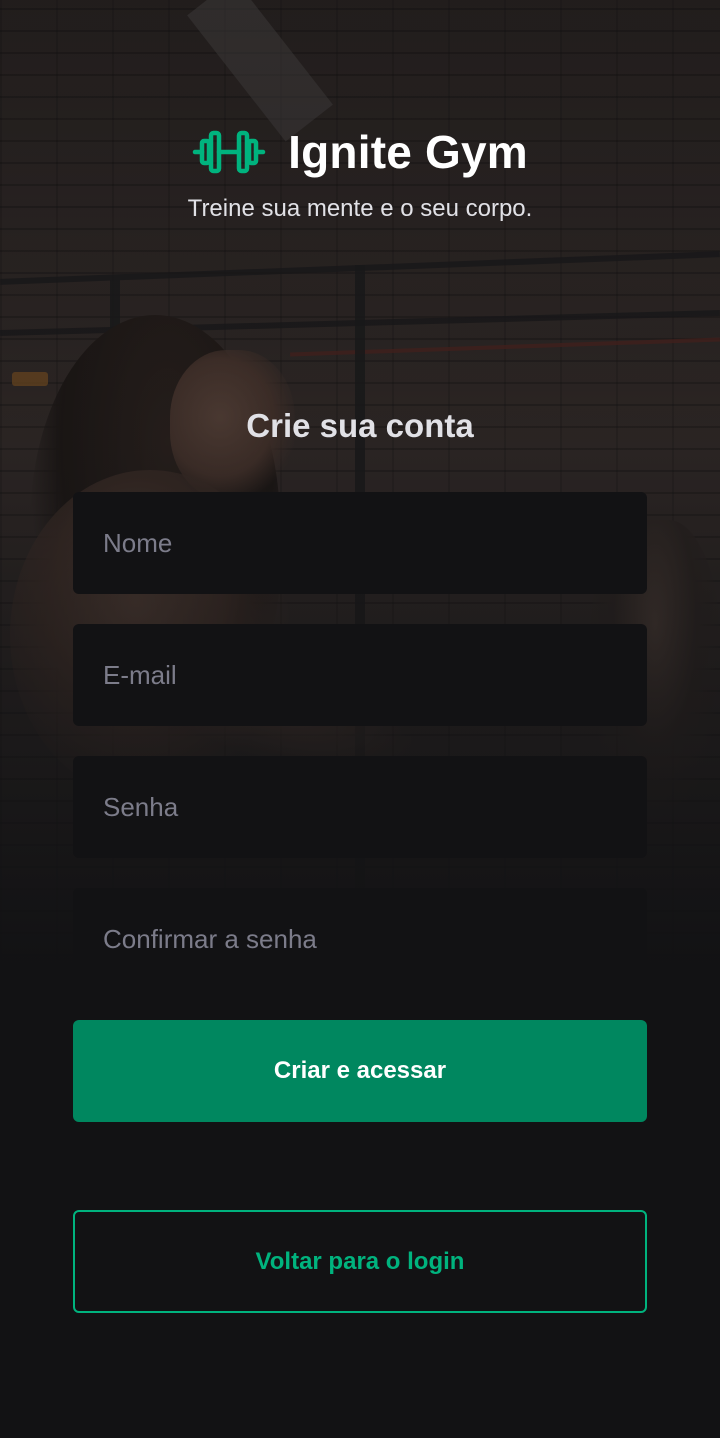 The height and width of the screenshot is (1438, 720). Describe the element at coordinates (360, 807) in the screenshot. I see `password-field` at that location.